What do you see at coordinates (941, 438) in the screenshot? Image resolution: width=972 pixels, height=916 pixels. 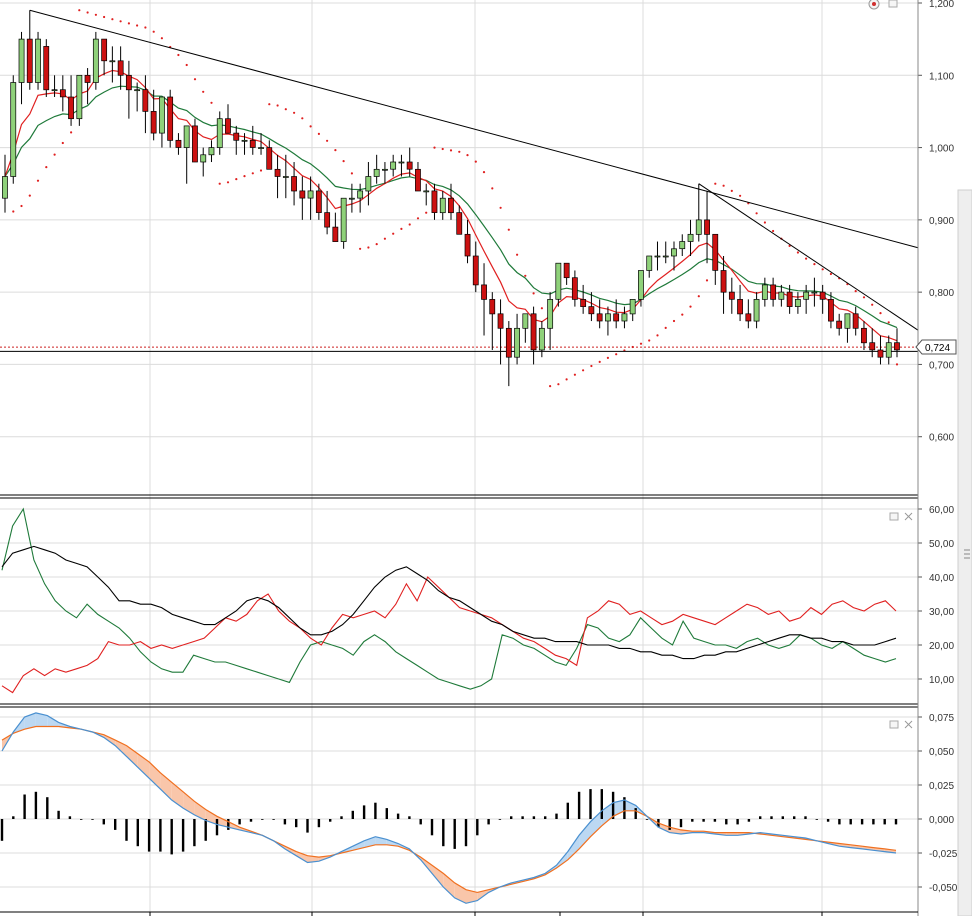 I see `y-tick-label: 0,600` at bounding box center [941, 438].